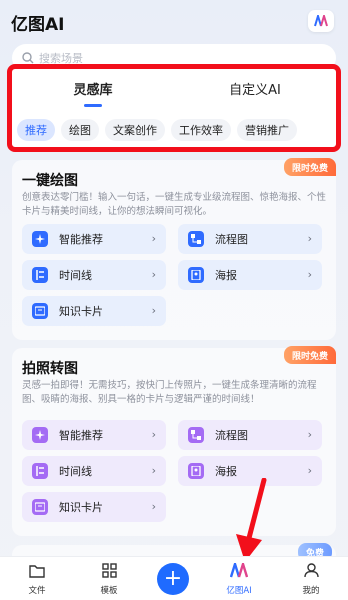  Describe the element at coordinates (201, 130) in the screenshot. I see `category-productivity: 工作效率` at that location.